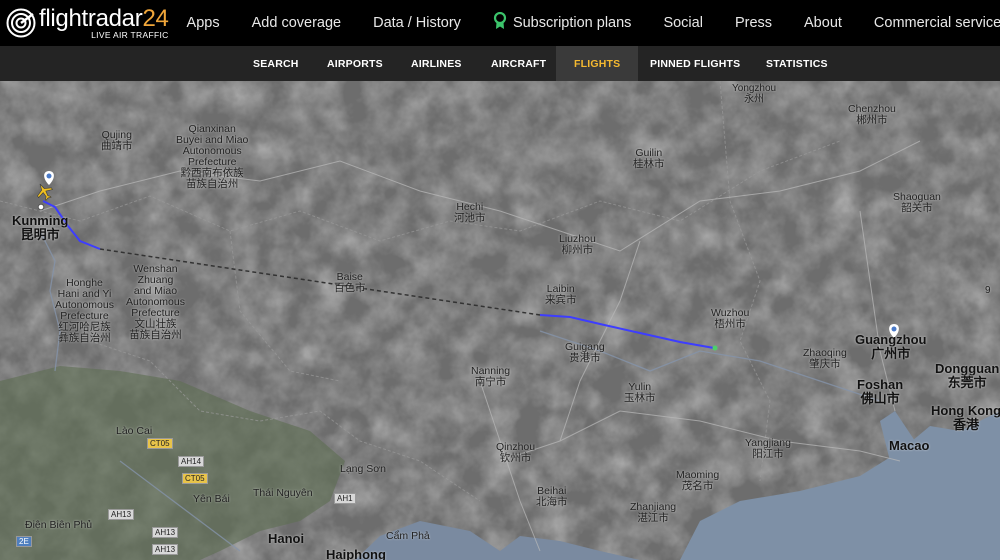 Image resolution: width=1000 pixels, height=560 pixels. I want to click on subnav-aircraft-label: AIRCRAFT, so click(519, 63).